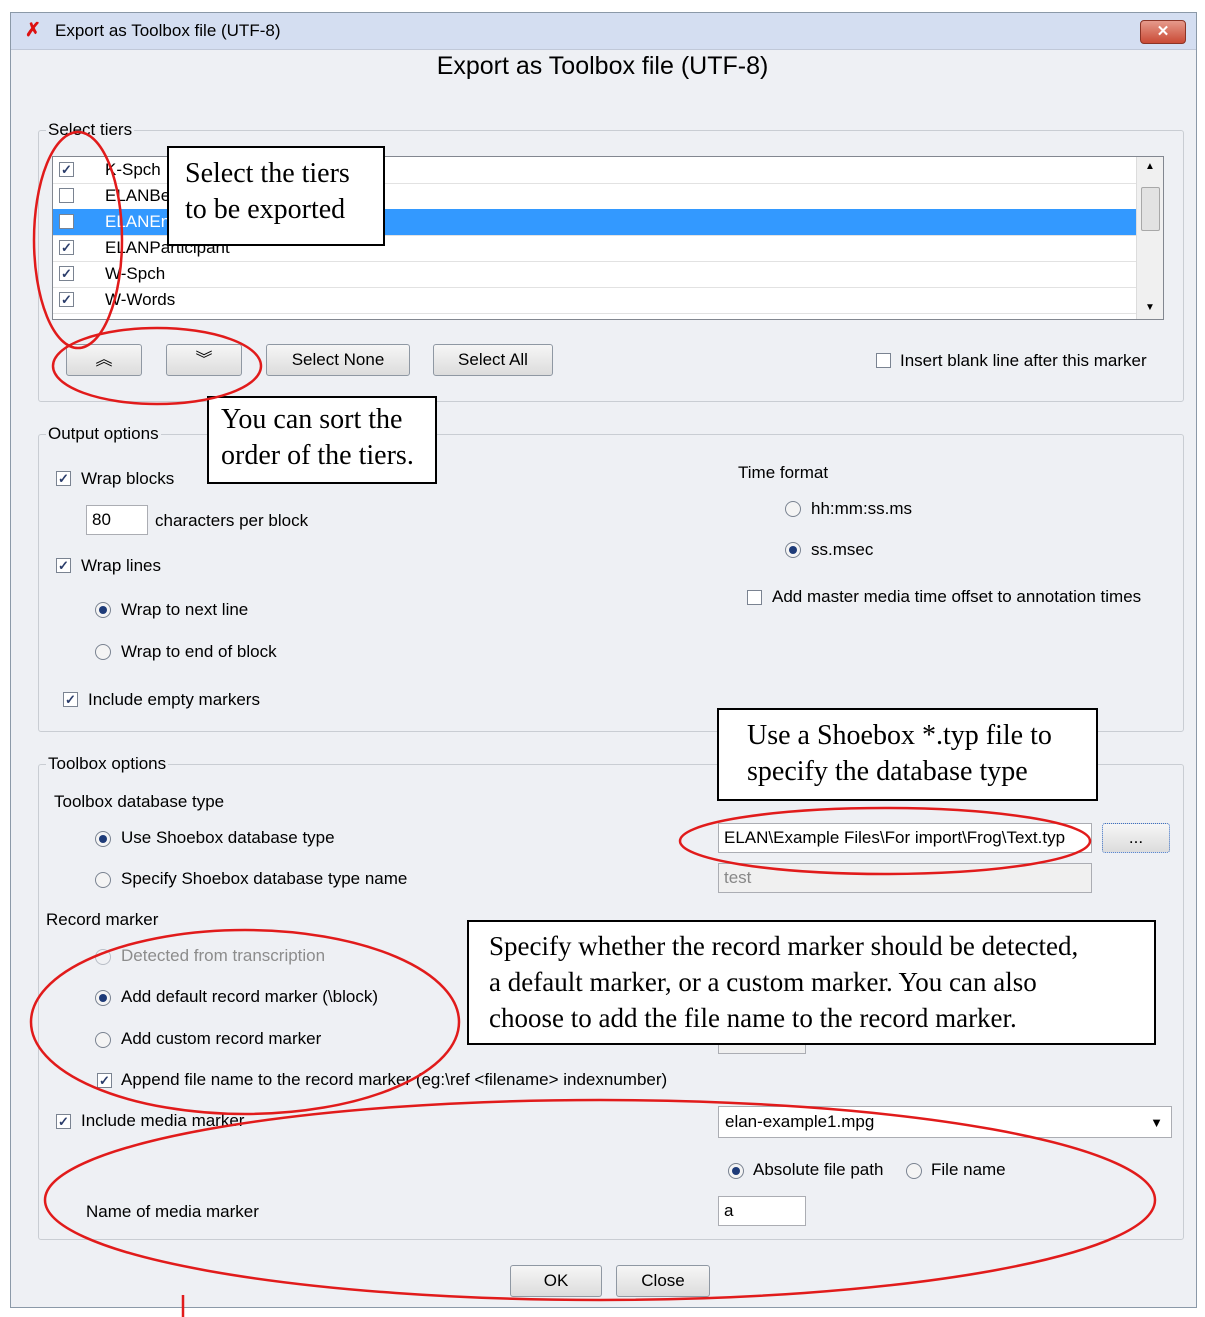 The height and width of the screenshot is (1317, 1205). What do you see at coordinates (249, 996) in the screenshot?
I see `add-default-label: Add default record marker (\block)` at bounding box center [249, 996].